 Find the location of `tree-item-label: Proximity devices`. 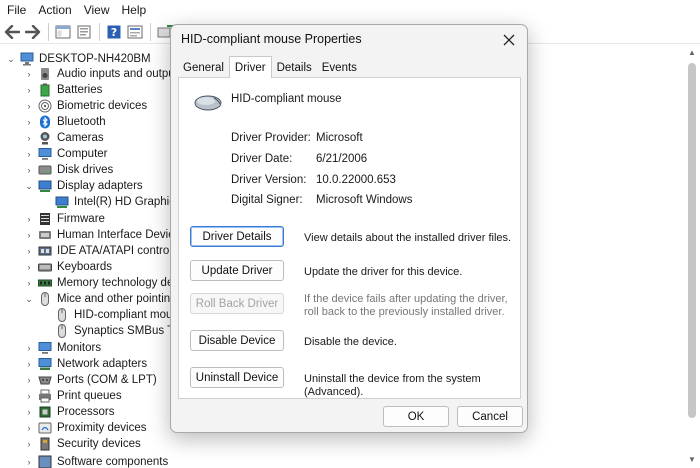

tree-item-label: Proximity devices is located at coordinates (102, 428).